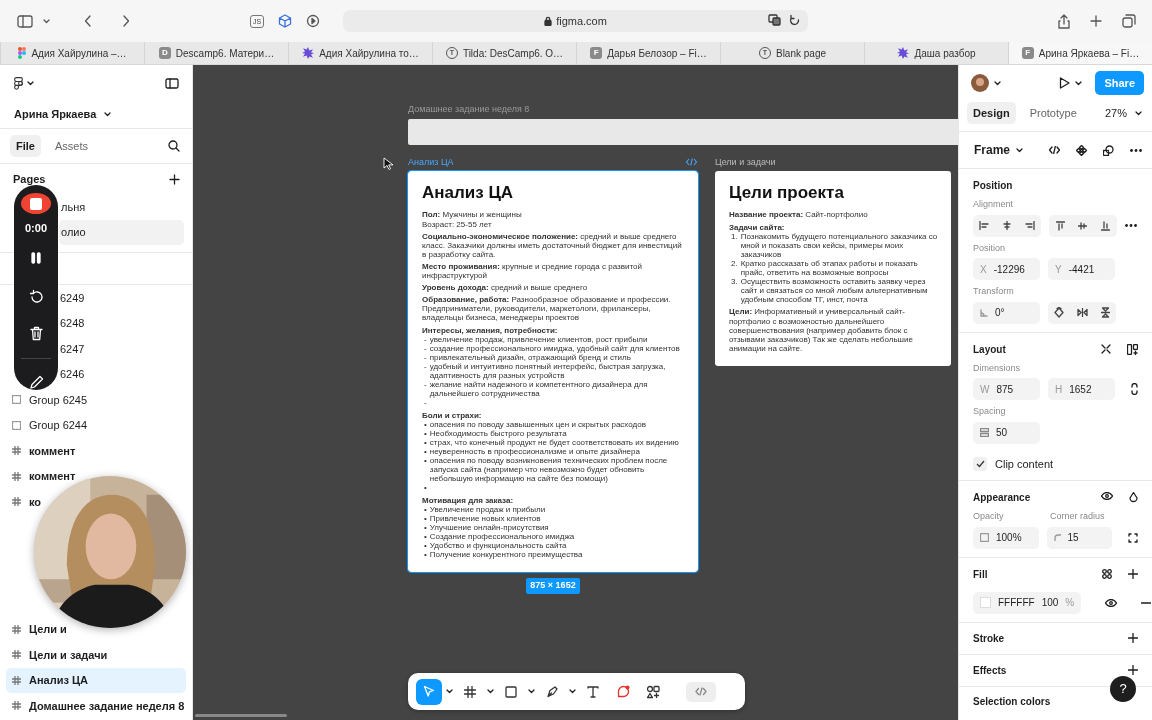 The image size is (1152, 720). I want to click on layer-name: Group 6245, so click(58, 399).